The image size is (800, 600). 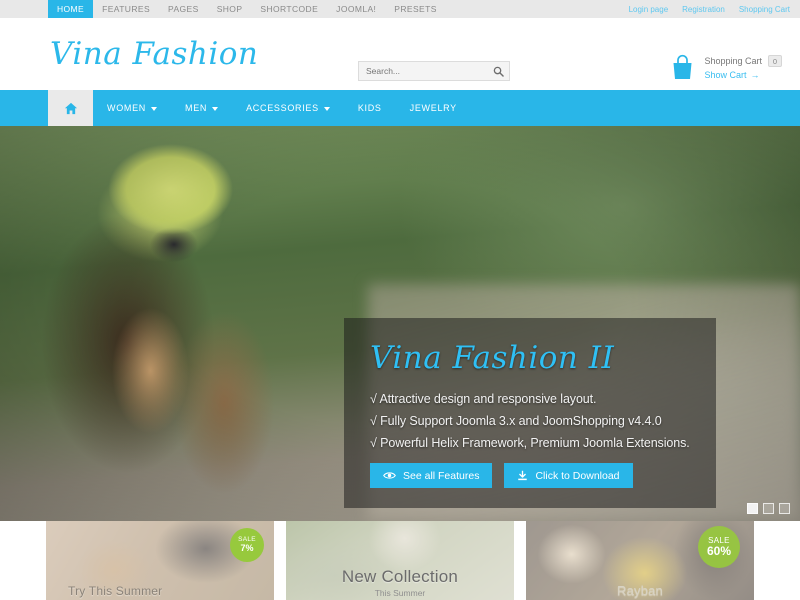 I want to click on sale-badge: SALE 60%, so click(x=719, y=547).